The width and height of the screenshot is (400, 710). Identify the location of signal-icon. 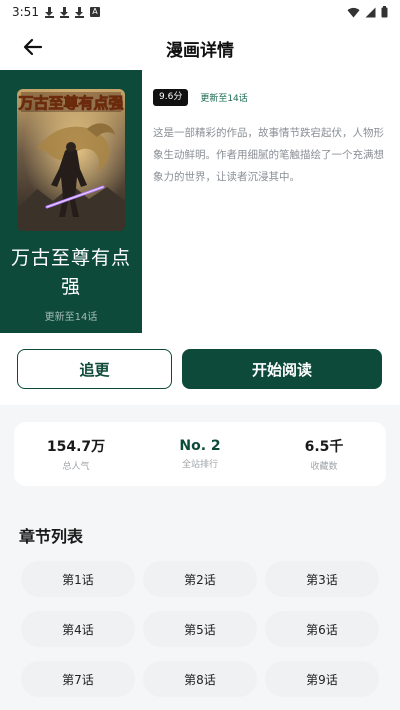
(370, 12).